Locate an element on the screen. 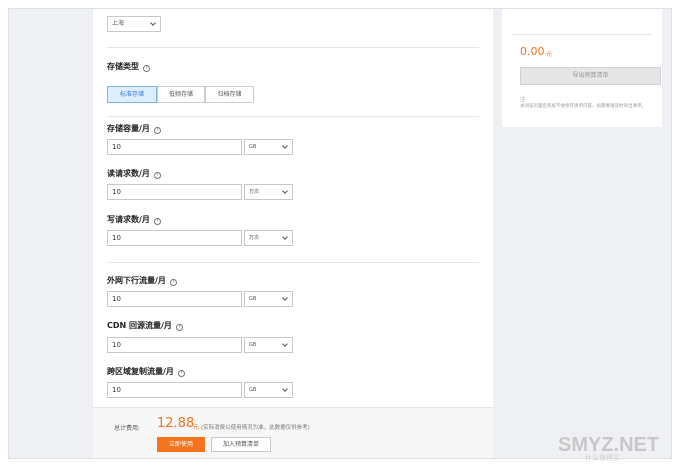 The width and height of the screenshot is (680, 467). total-cost-label: 总计费用: is located at coordinates (127, 428).